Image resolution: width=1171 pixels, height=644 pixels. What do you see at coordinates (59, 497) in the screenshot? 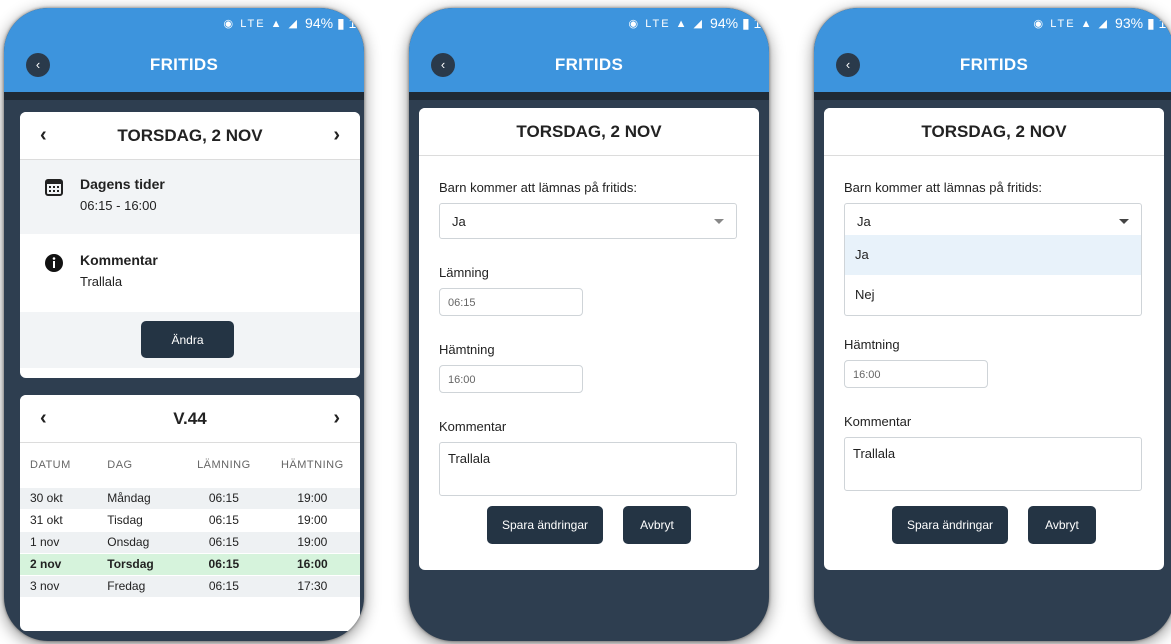
I see `cell-date: 30 okt` at bounding box center [59, 497].